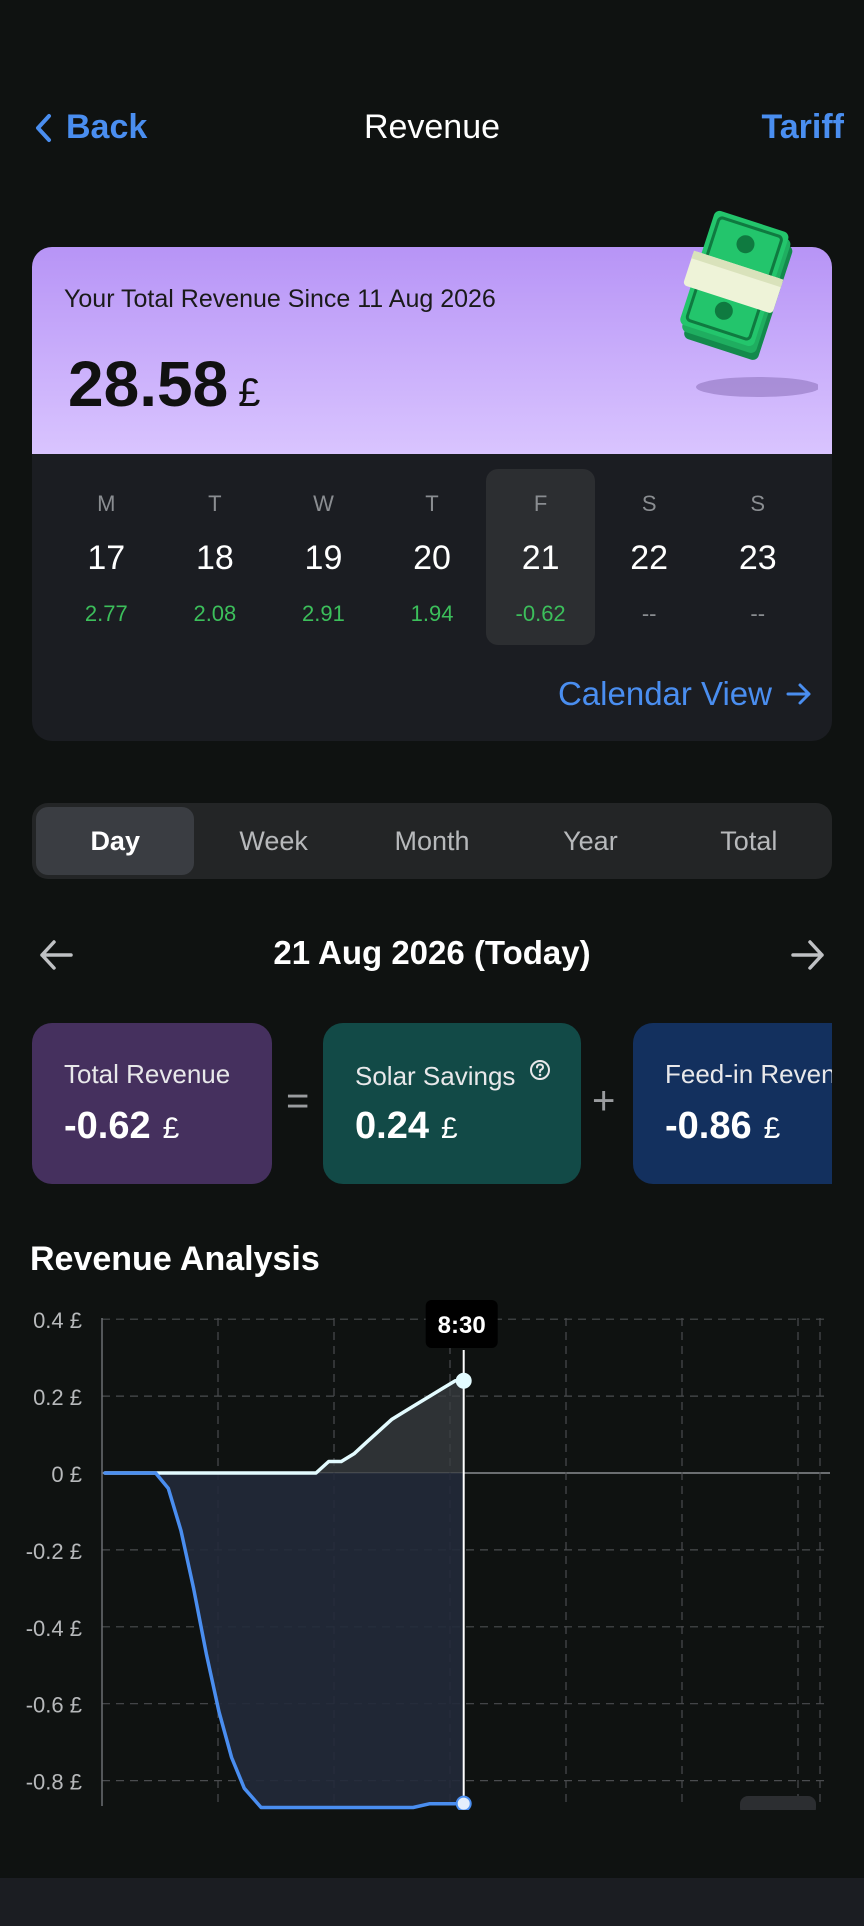 The width and height of the screenshot is (864, 1926). I want to click on day-number: 21, so click(540, 558).